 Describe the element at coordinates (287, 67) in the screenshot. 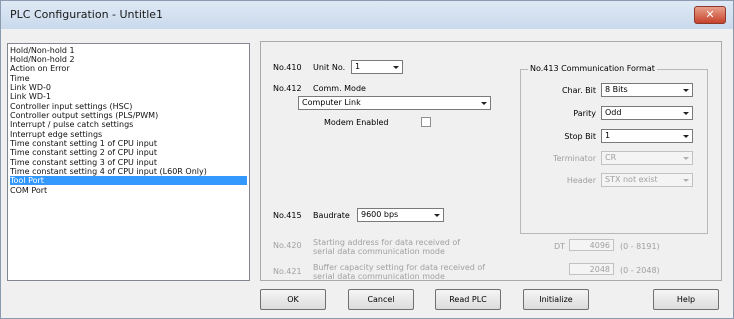

I see `no410-label: No.410` at that location.